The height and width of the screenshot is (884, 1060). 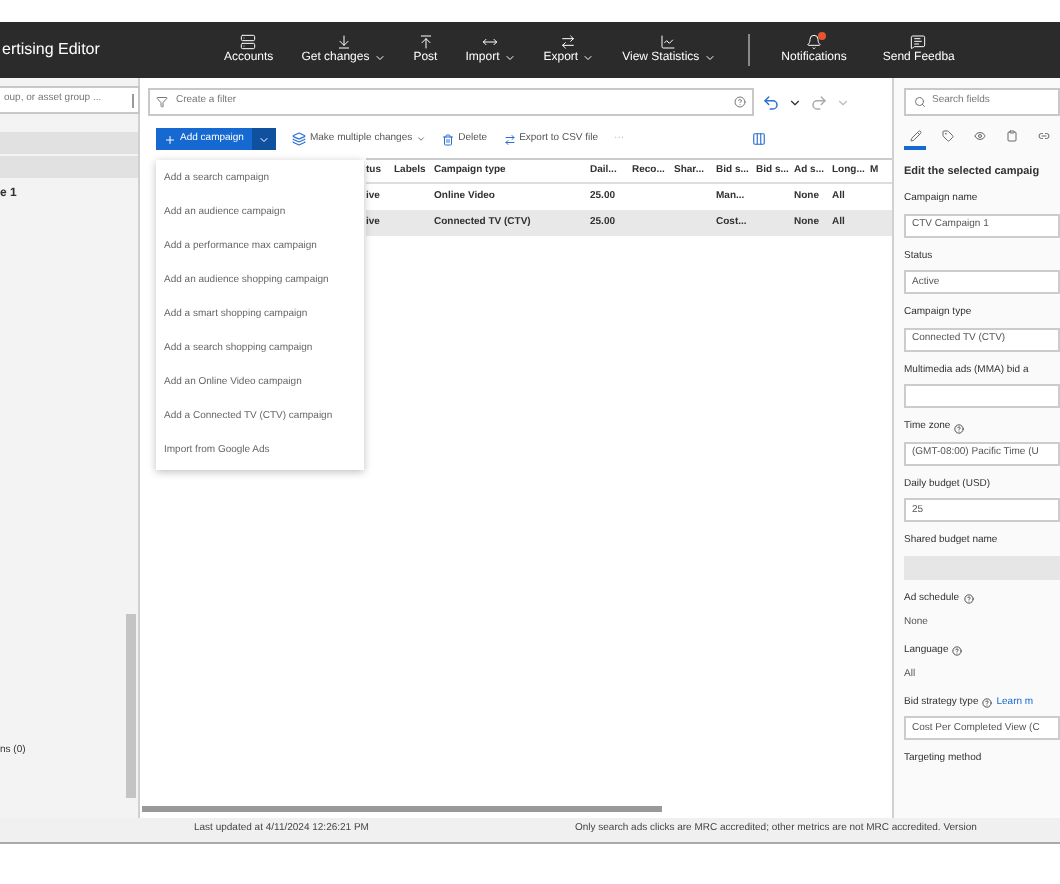 I want to click on line-chart-icon, so click(x=668, y=41).